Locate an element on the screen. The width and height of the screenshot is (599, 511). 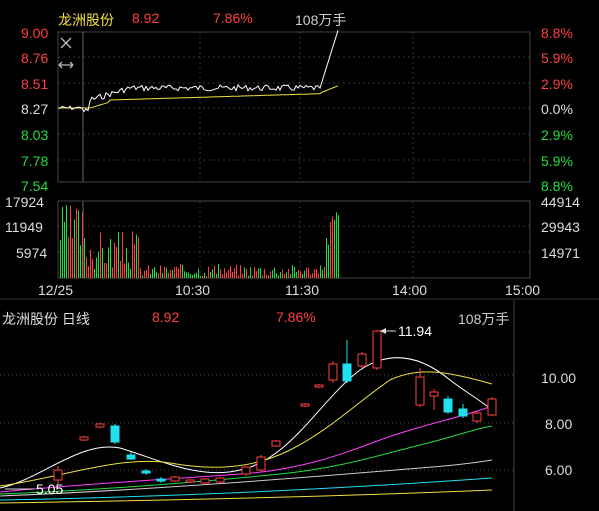
close-x-icon is located at coordinates (66, 43).